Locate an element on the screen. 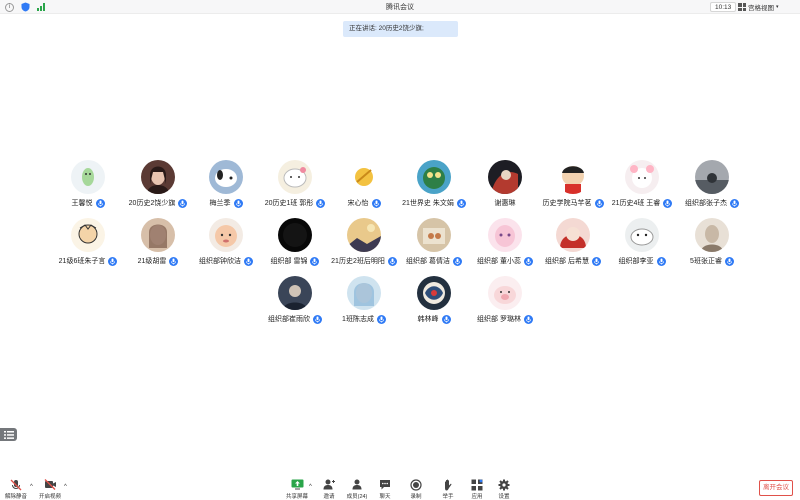 The height and width of the screenshot is (500, 800). raise-hand-button: 举手 is located at coordinates (448, 489).